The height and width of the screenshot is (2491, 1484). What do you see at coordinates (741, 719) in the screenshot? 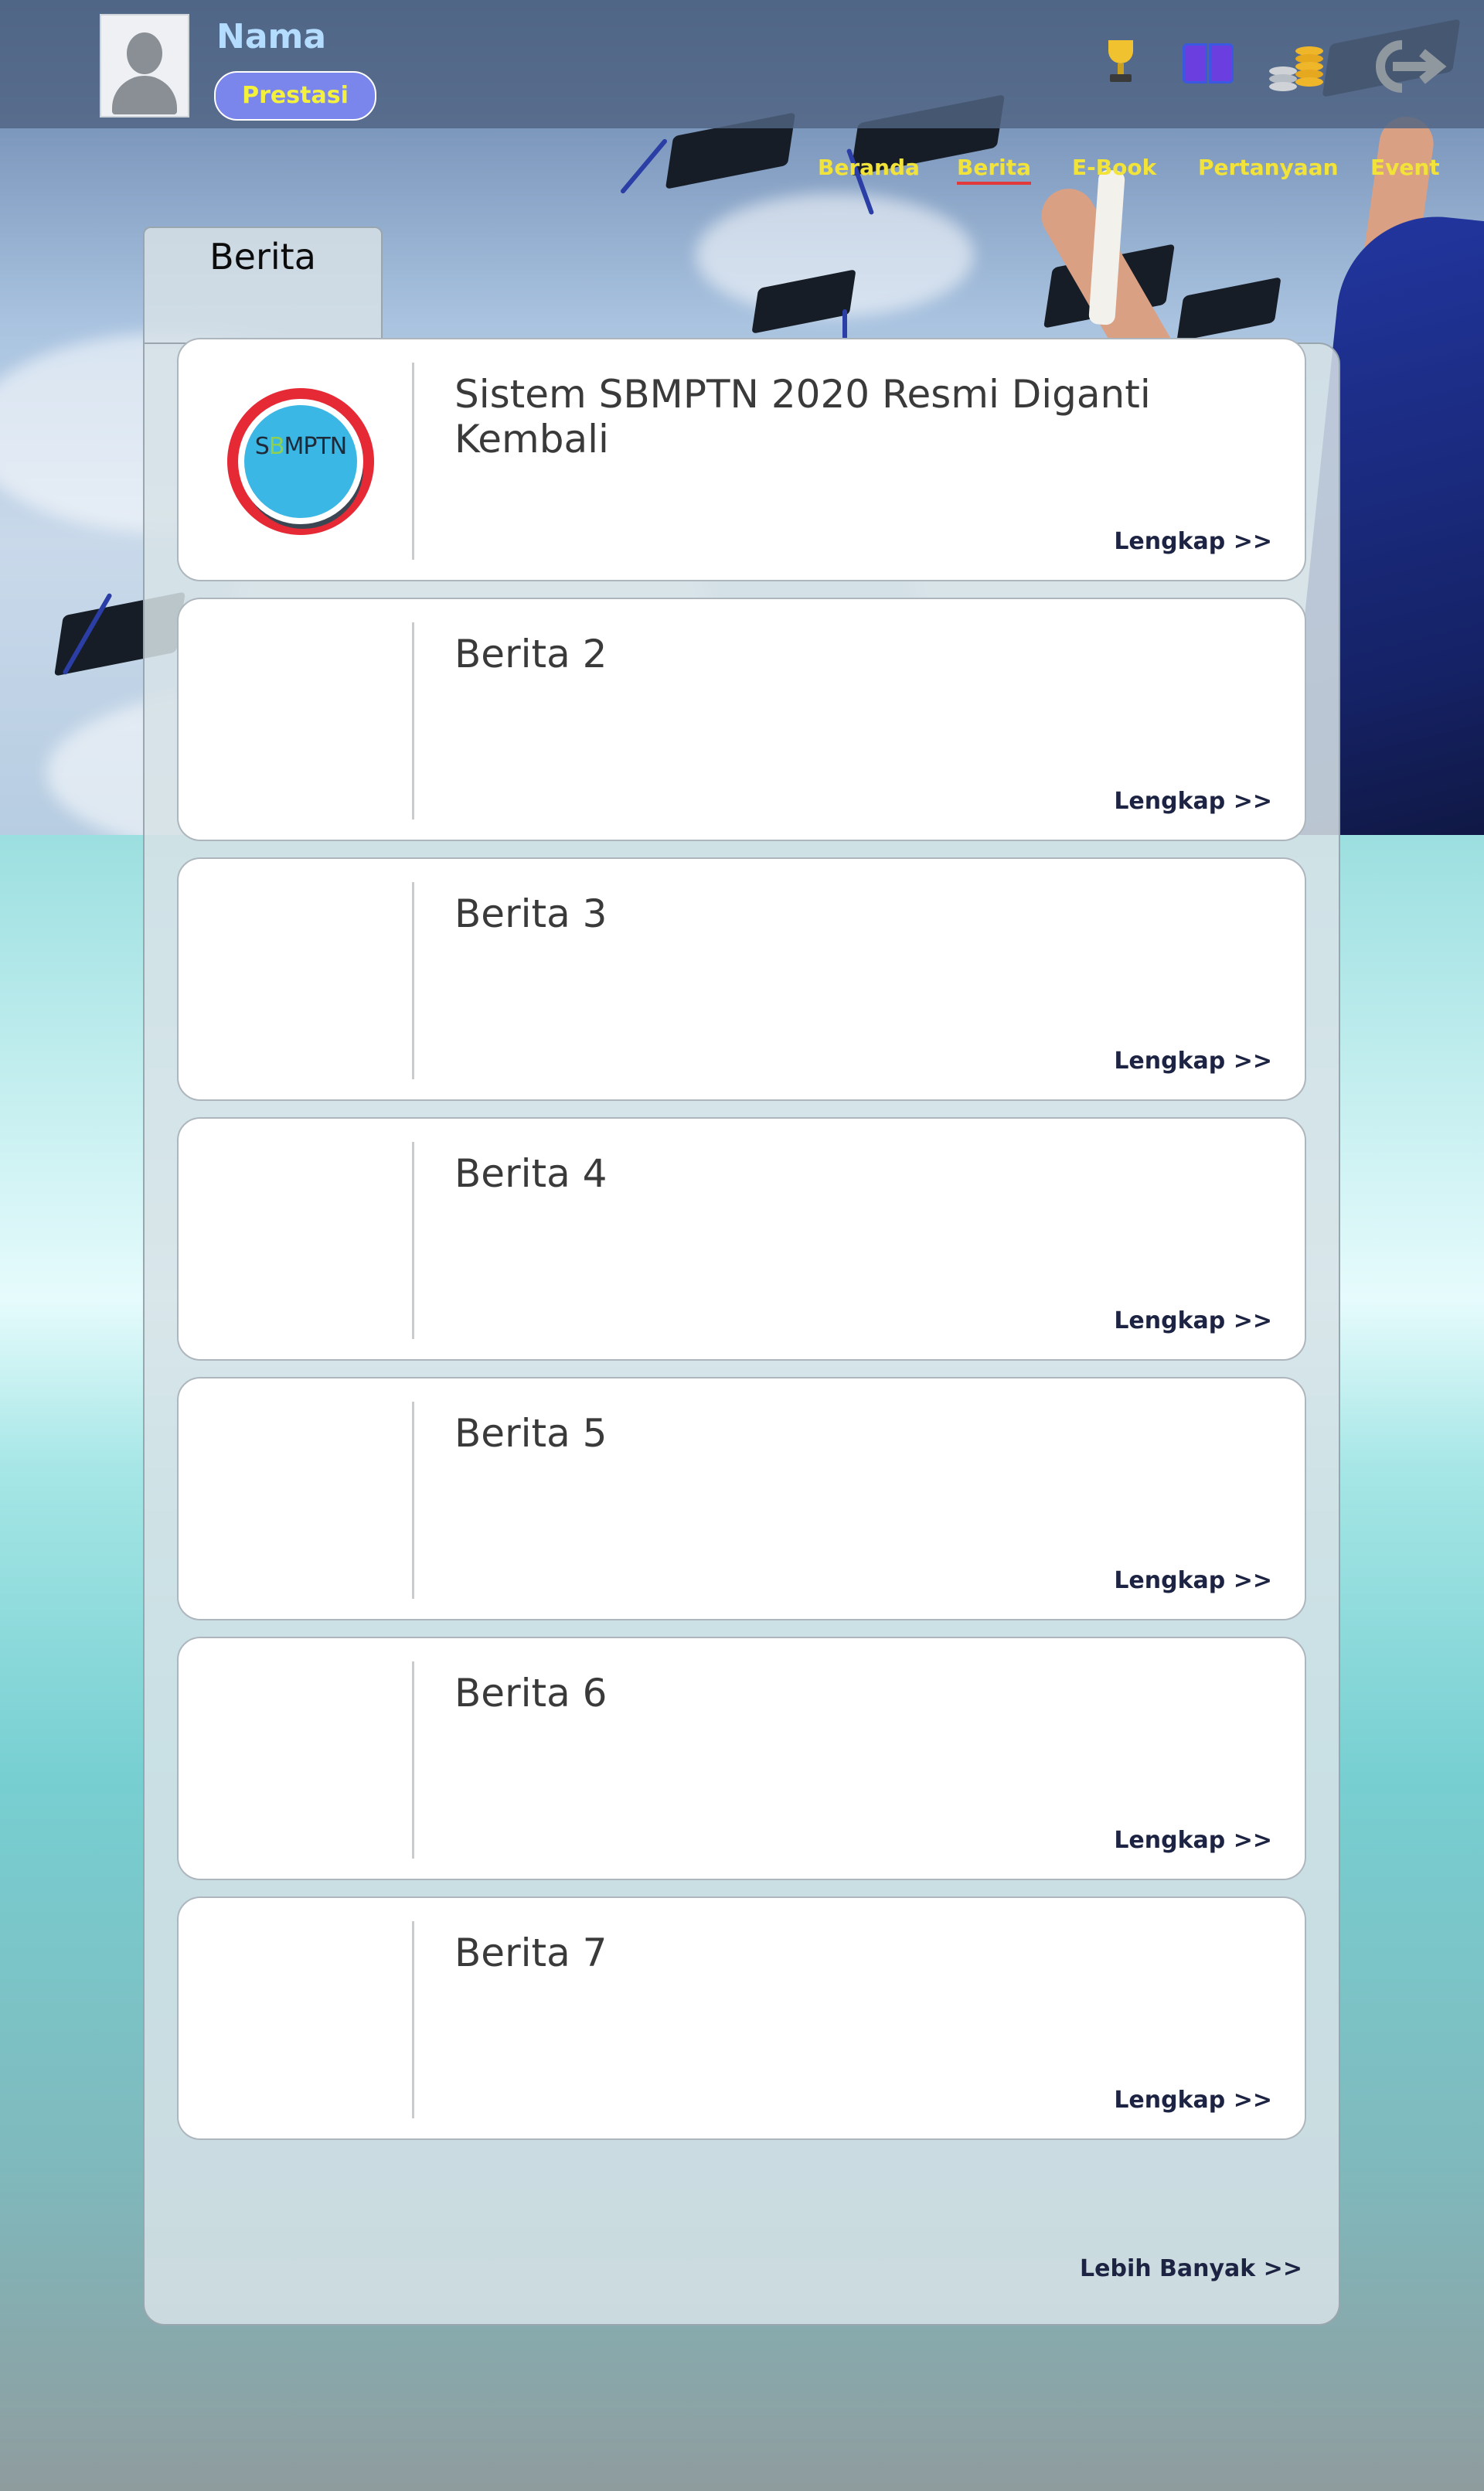
I see `news-card: Berita 2 Lengkap >>` at bounding box center [741, 719].